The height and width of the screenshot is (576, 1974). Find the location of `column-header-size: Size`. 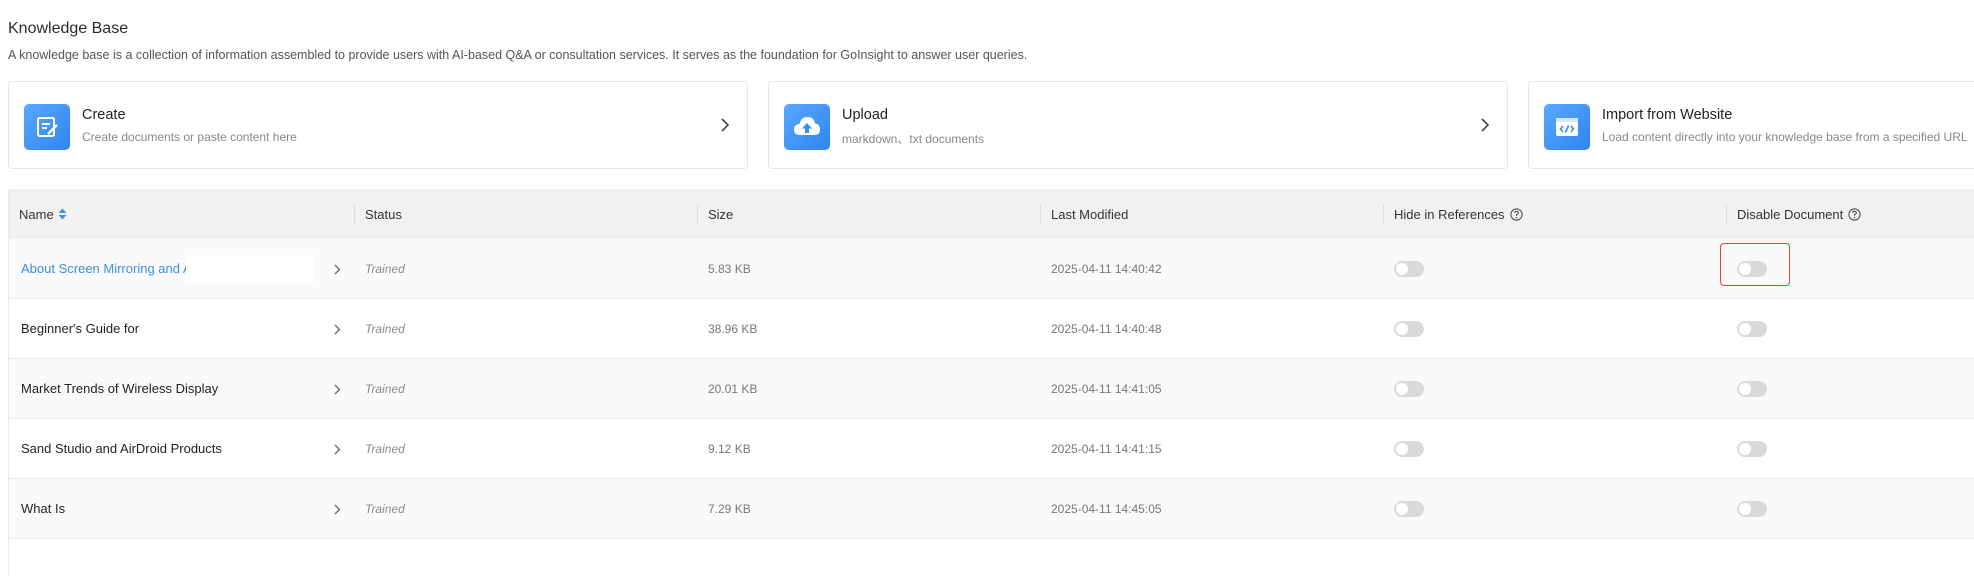

column-header-size: Size is located at coordinates (720, 214).